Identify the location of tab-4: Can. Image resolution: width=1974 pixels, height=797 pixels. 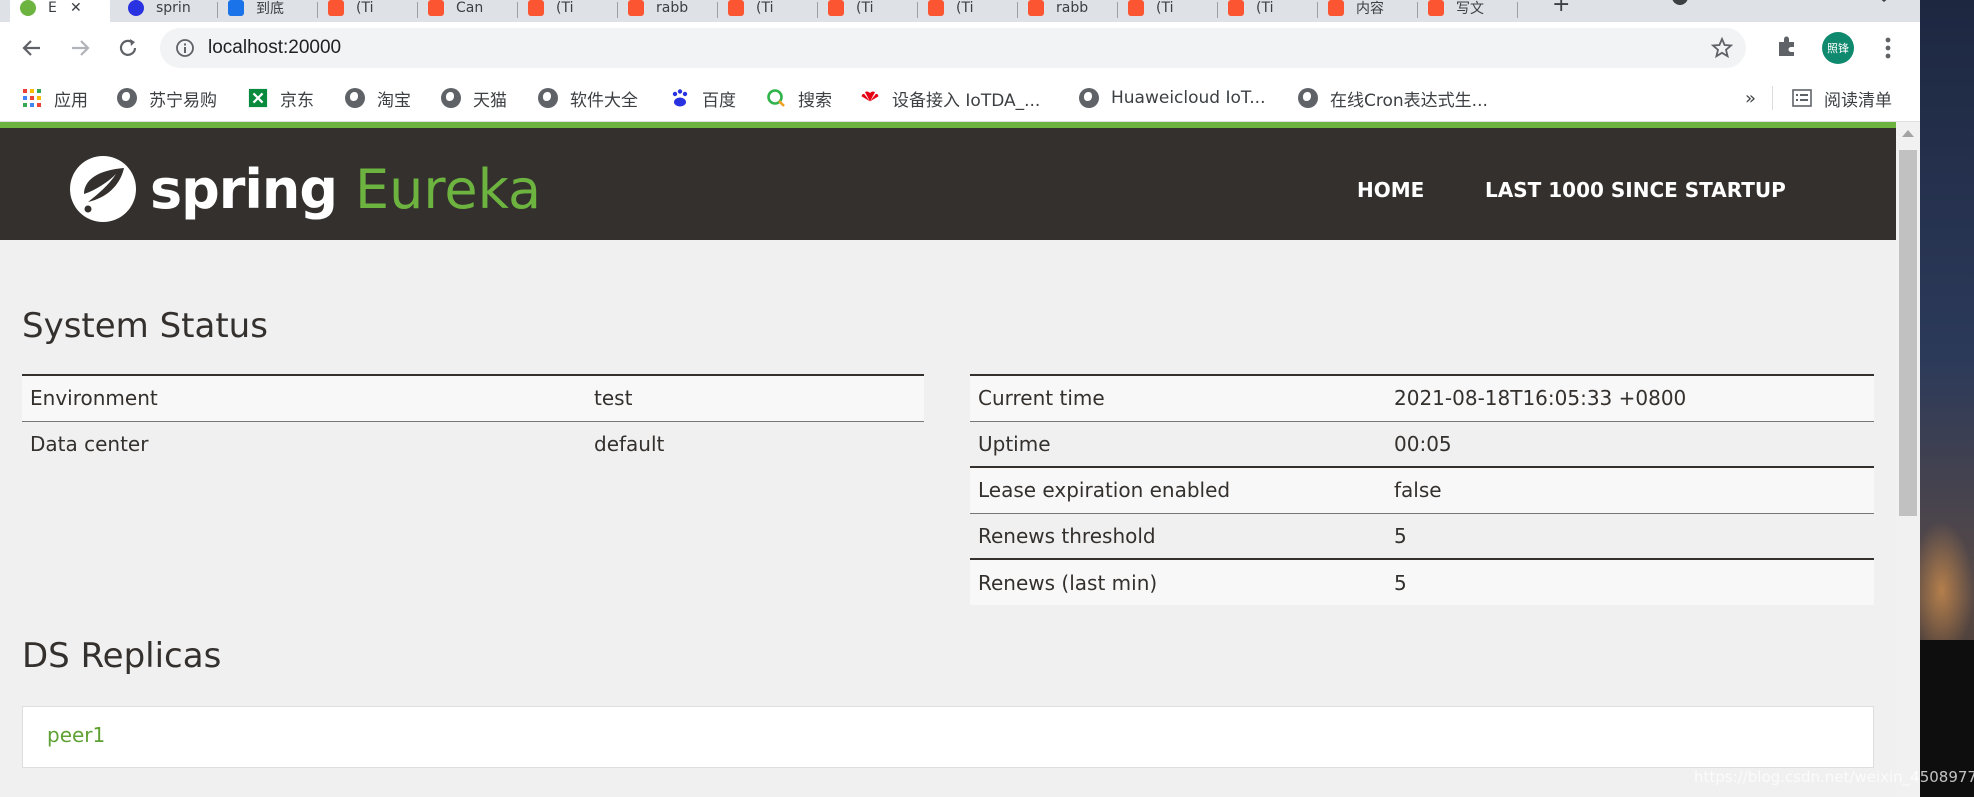
(468, 11).